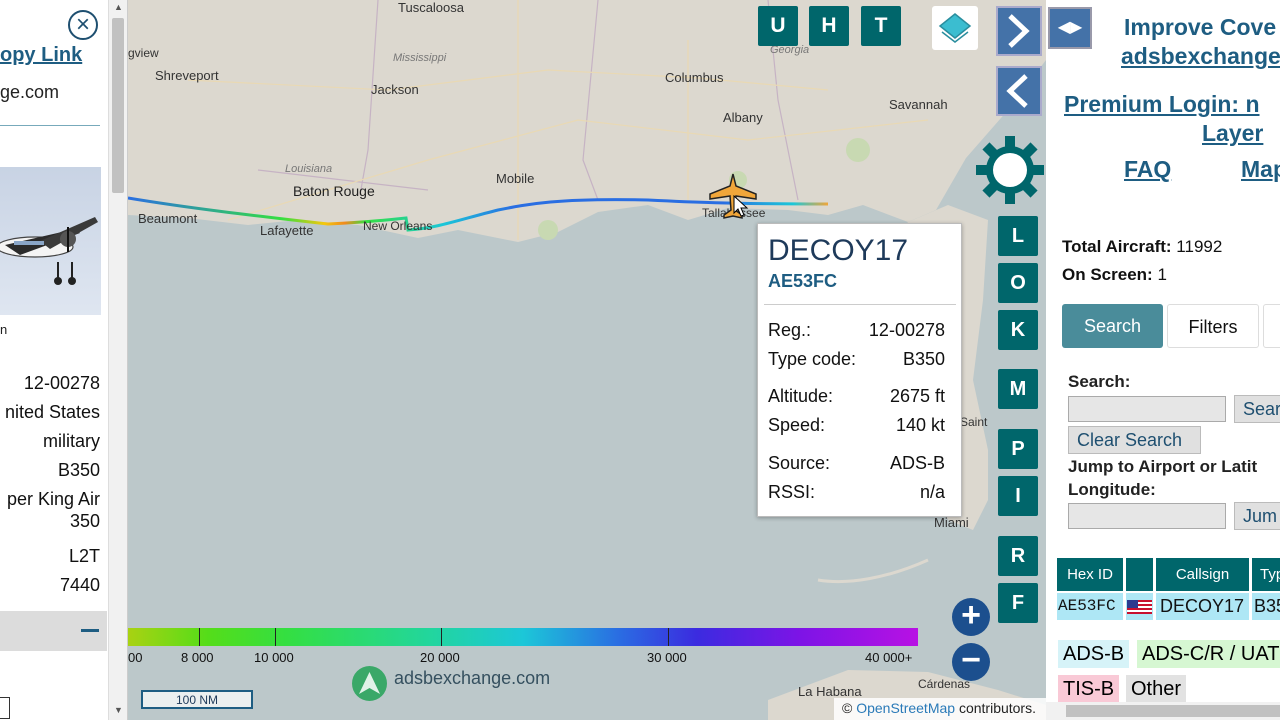  What do you see at coordinates (41, 55) in the screenshot?
I see `copy-link: opy Link` at bounding box center [41, 55].